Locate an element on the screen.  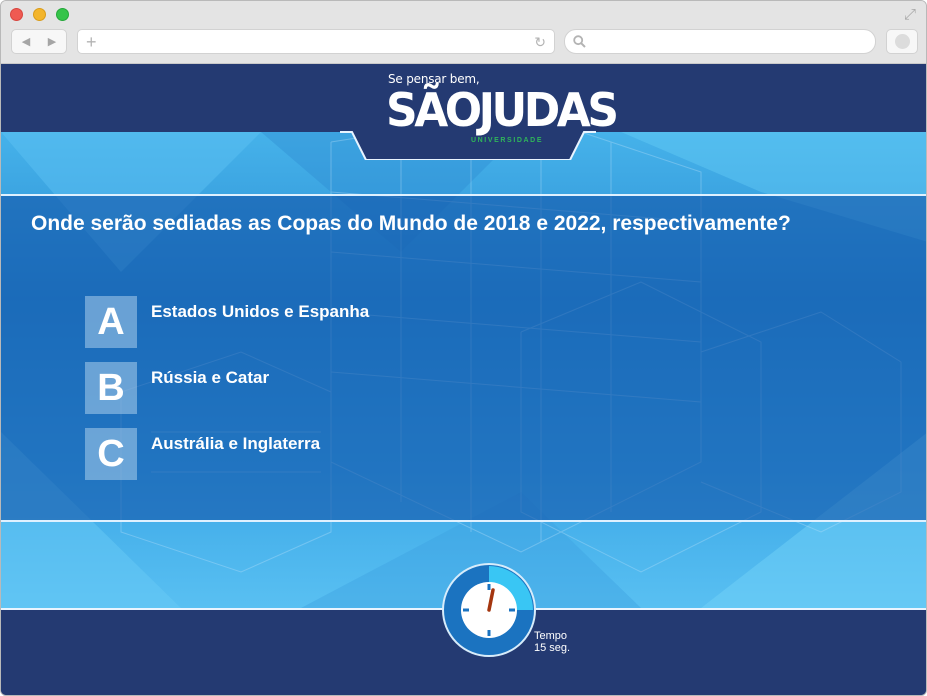
browser-toolbar: ⤢ ◀ ▶ + ↻ is located at coordinates (463, 32).